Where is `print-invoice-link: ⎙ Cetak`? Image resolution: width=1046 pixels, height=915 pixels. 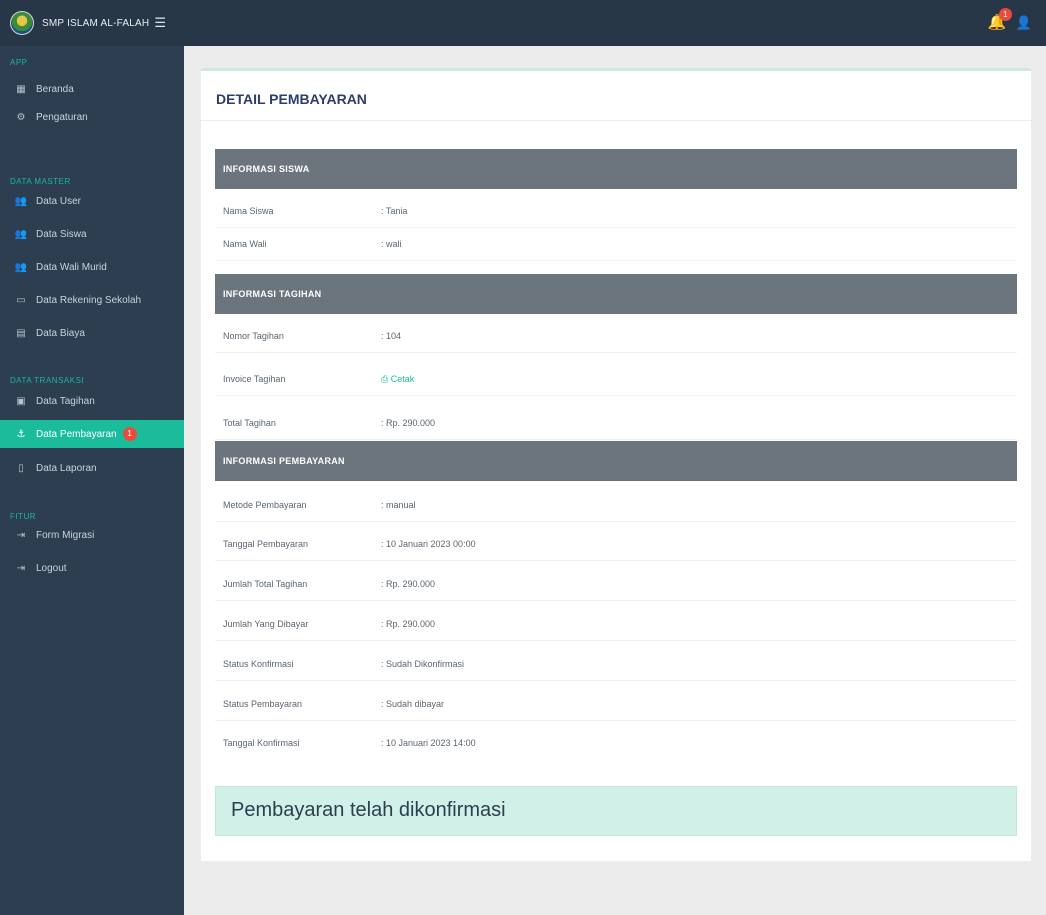 print-invoice-link: ⎙ Cetak is located at coordinates (397, 379).